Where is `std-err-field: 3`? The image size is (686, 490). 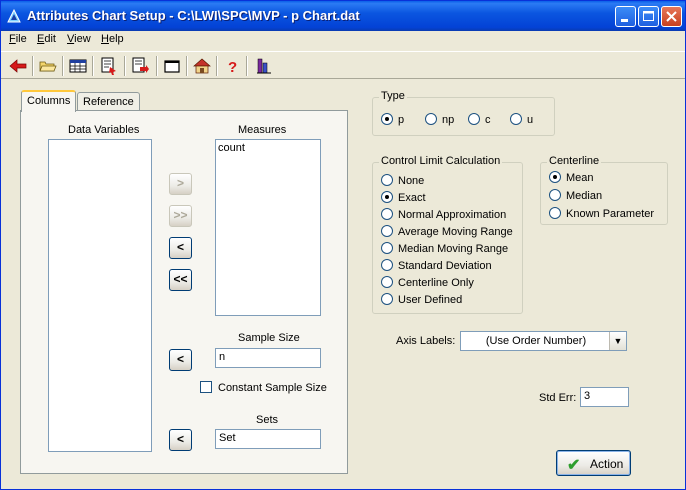 std-err-field: 3 is located at coordinates (604, 397).